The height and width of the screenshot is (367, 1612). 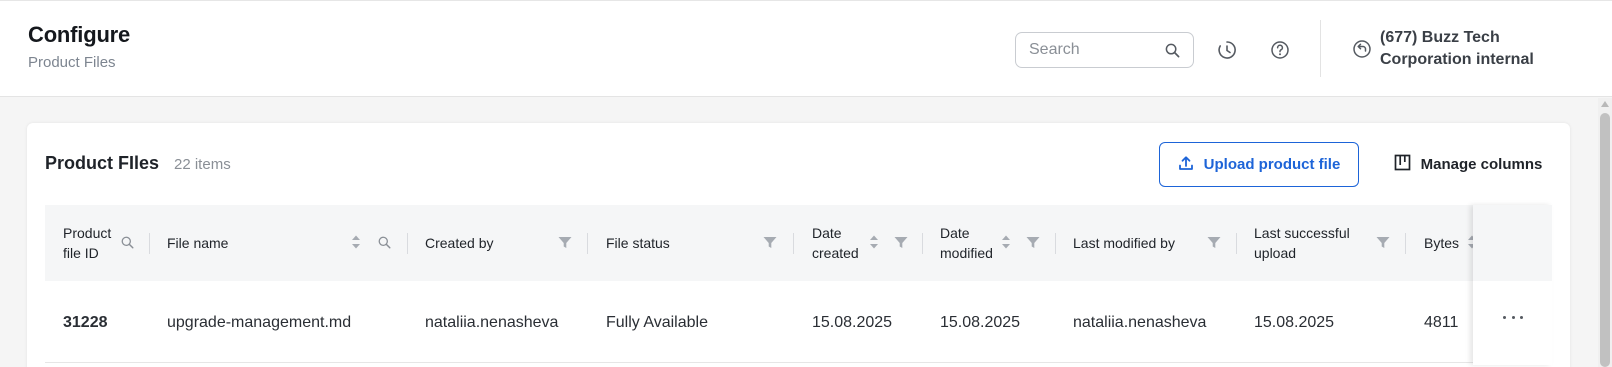 I want to click on cell-file-status: Fully Available, so click(x=657, y=322).